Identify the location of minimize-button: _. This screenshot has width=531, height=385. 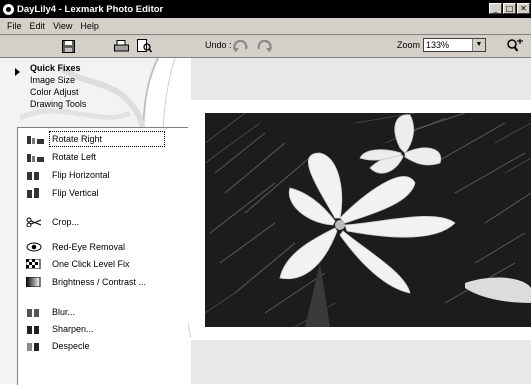
(495, 8).